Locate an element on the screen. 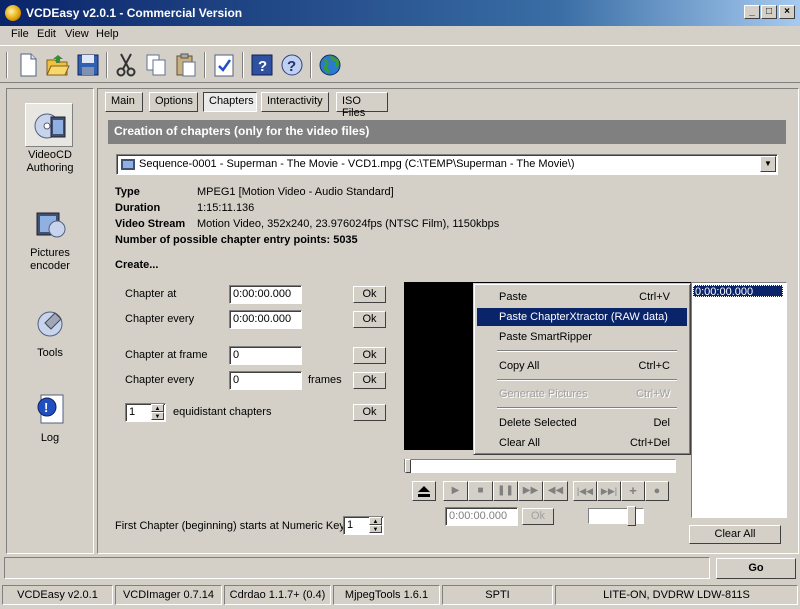  new-icon is located at coordinates (28, 65).